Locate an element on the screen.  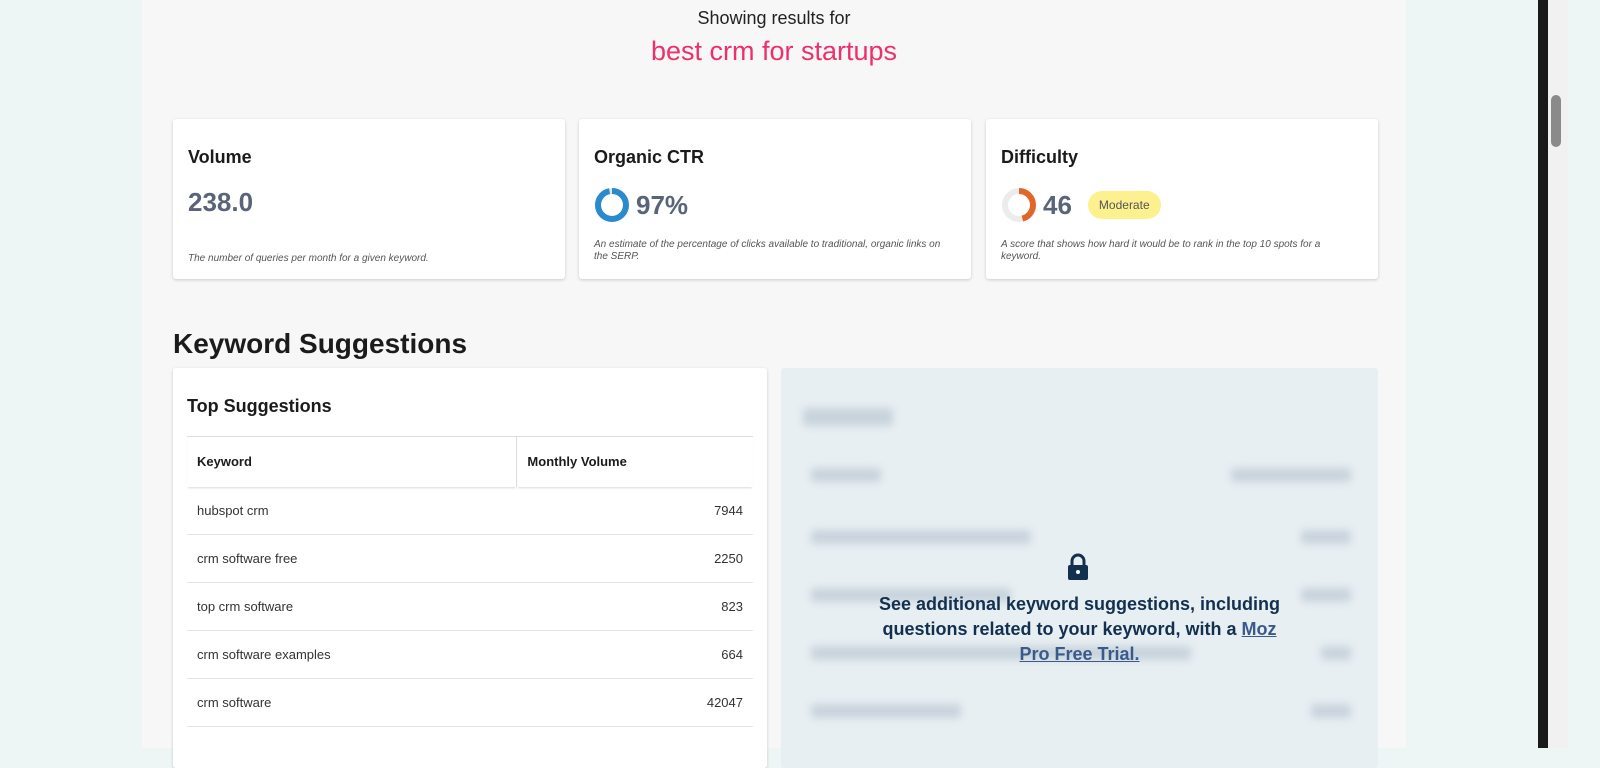
scrollbar is located at coordinates (1553, 374).